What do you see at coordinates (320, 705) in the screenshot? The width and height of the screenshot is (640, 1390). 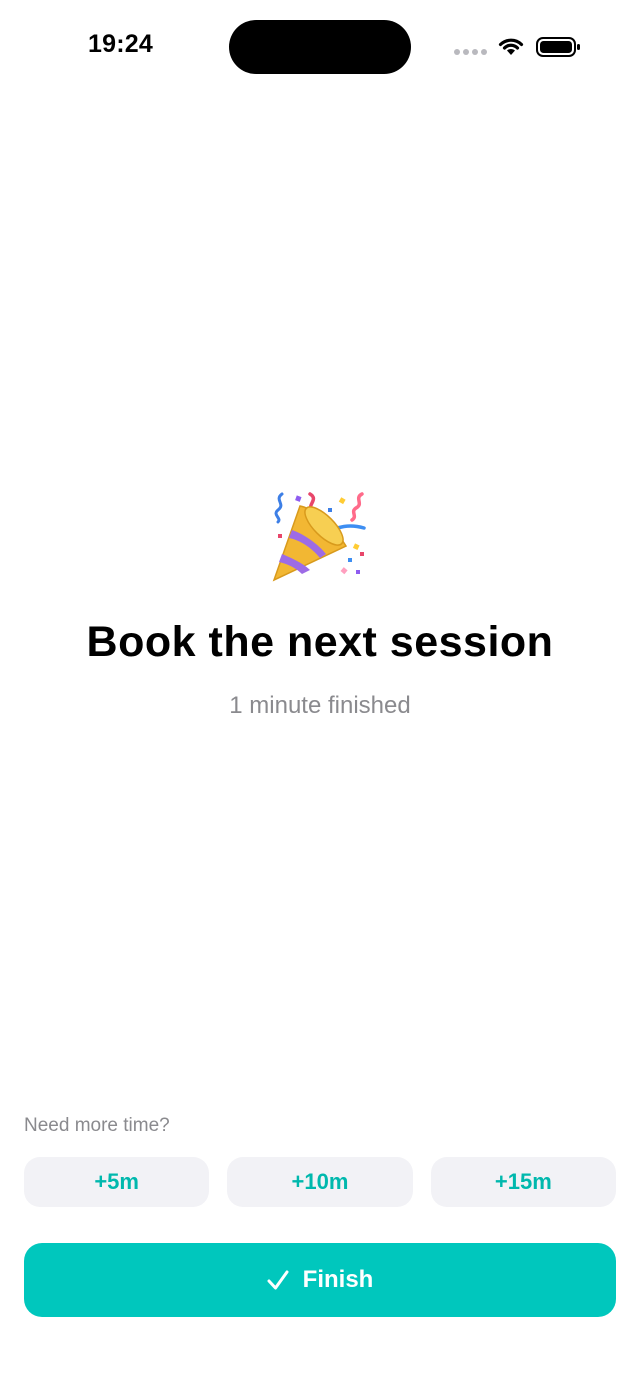 I see `session-status: 1 minute finished` at bounding box center [320, 705].